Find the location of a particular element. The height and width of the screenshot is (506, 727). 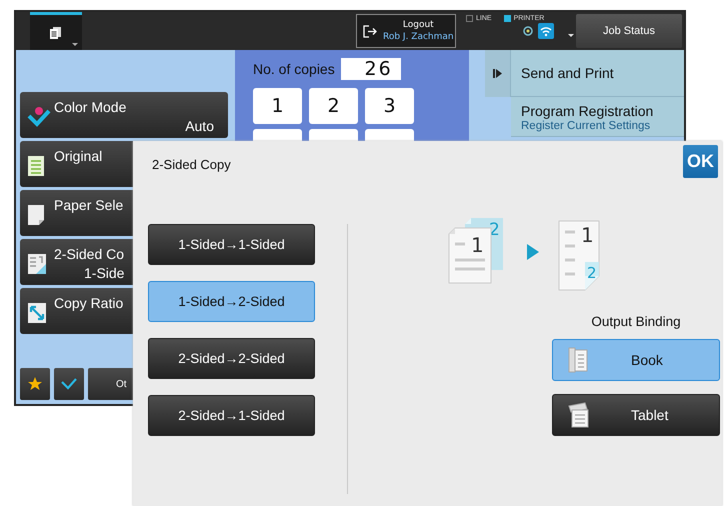

documents-icon is located at coordinates (56, 33).